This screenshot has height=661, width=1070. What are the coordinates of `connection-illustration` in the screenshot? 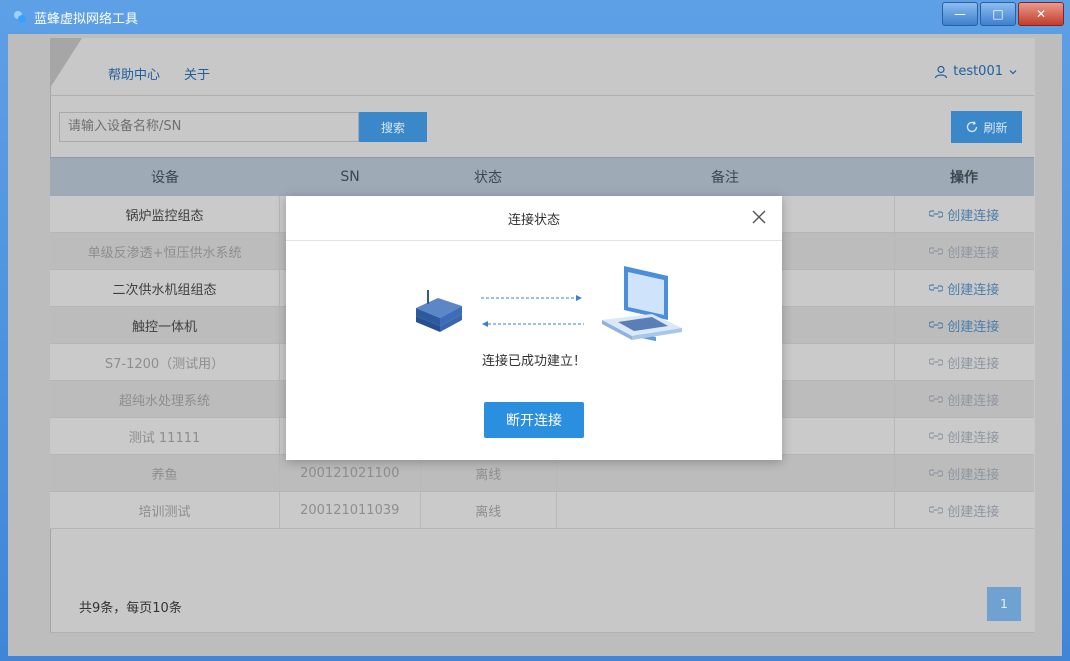 It's located at (549, 304).